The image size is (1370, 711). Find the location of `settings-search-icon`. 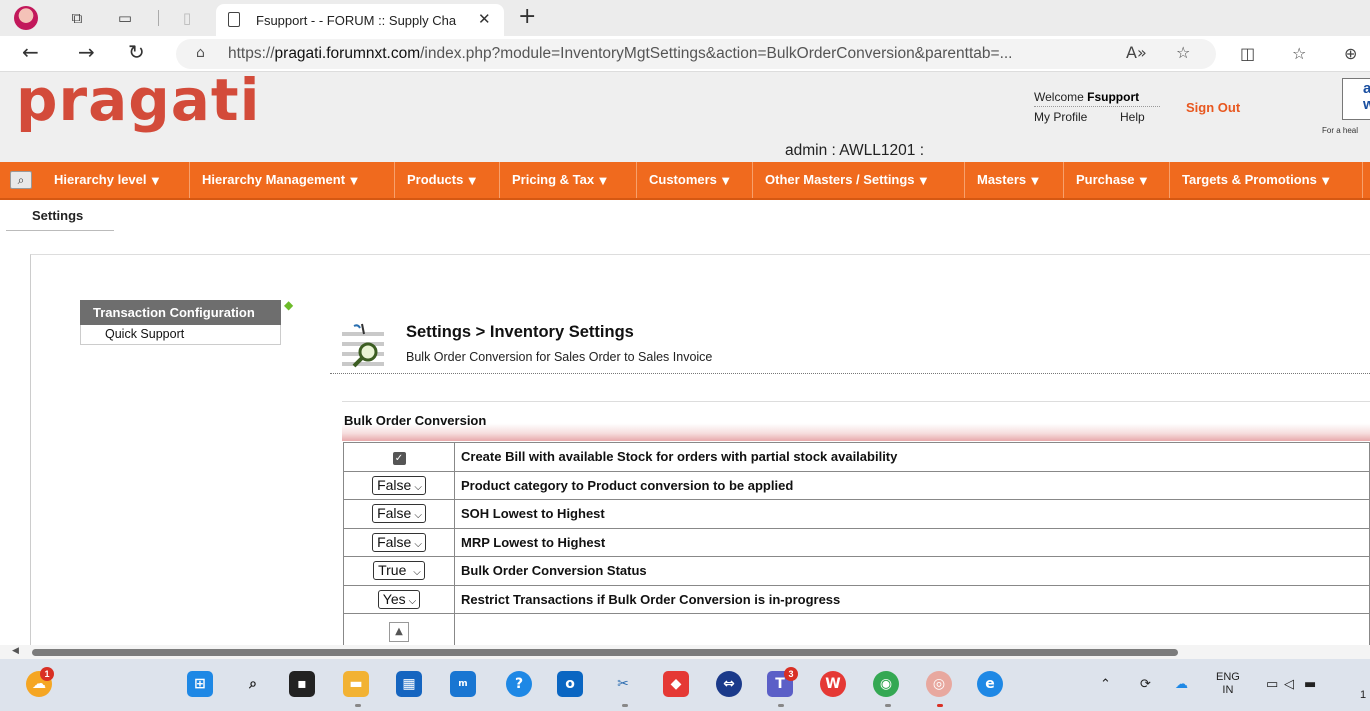

settings-search-icon is located at coordinates (363, 345).